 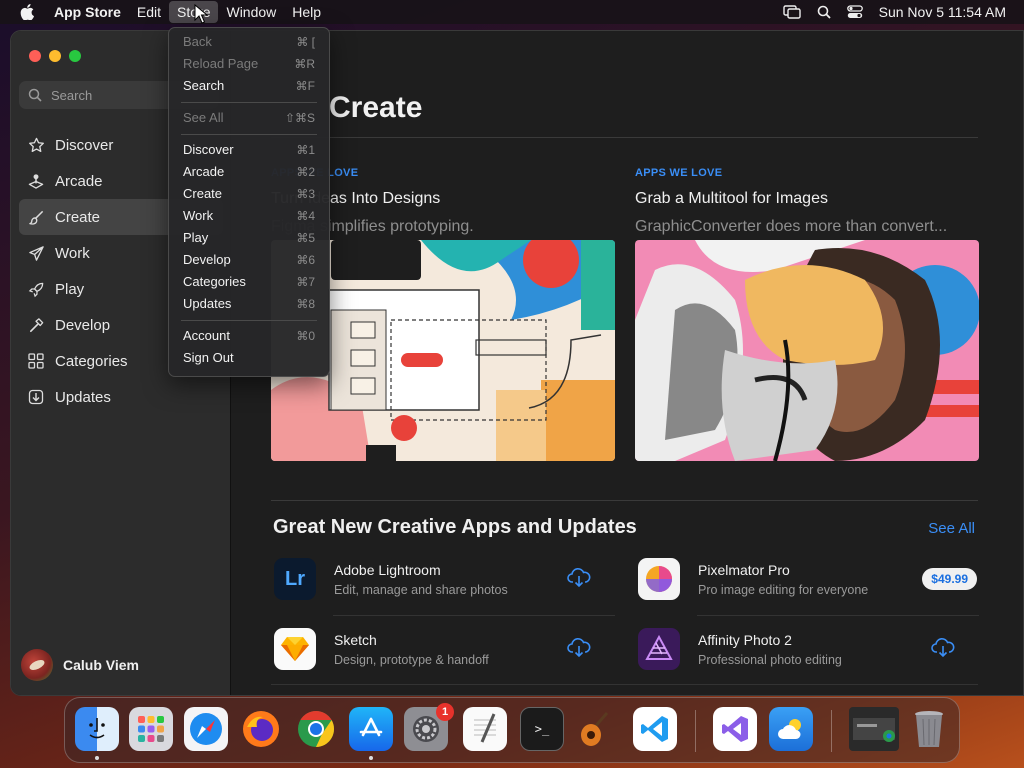 I want to click on app-description: Design, prototype & handoff, so click(x=411, y=659).